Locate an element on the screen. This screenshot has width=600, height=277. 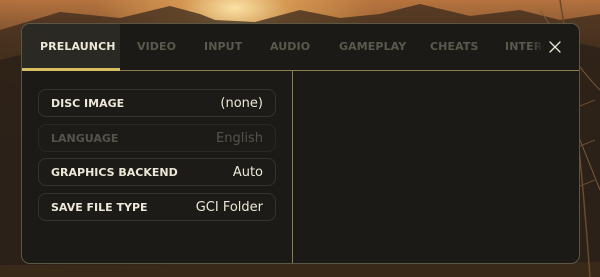
tab-audio: AUDIO is located at coordinates (290, 47).